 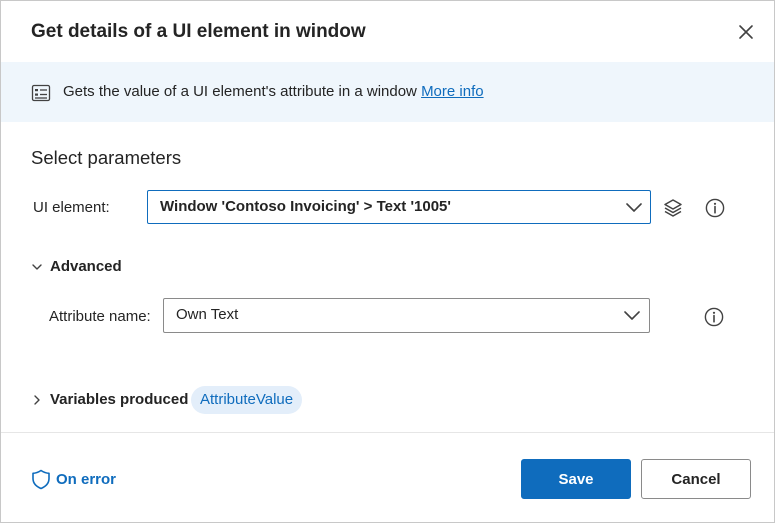 What do you see at coordinates (119, 399) in the screenshot?
I see `variables-produced-label: Variables produced` at bounding box center [119, 399].